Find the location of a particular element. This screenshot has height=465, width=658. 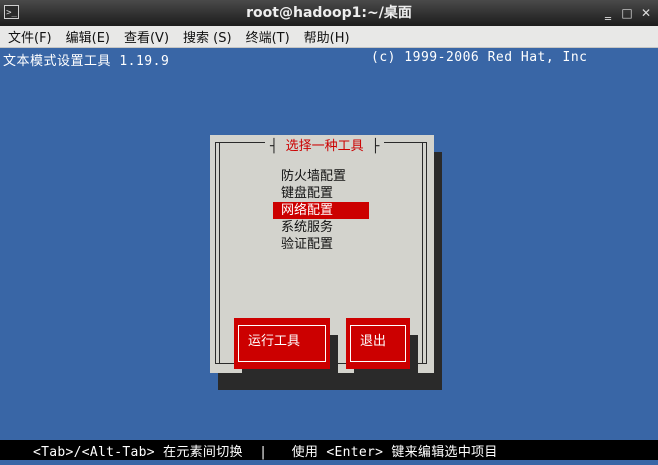

tool-name-header: 文本模式设置工具 1.19.9 is located at coordinates (86, 61).